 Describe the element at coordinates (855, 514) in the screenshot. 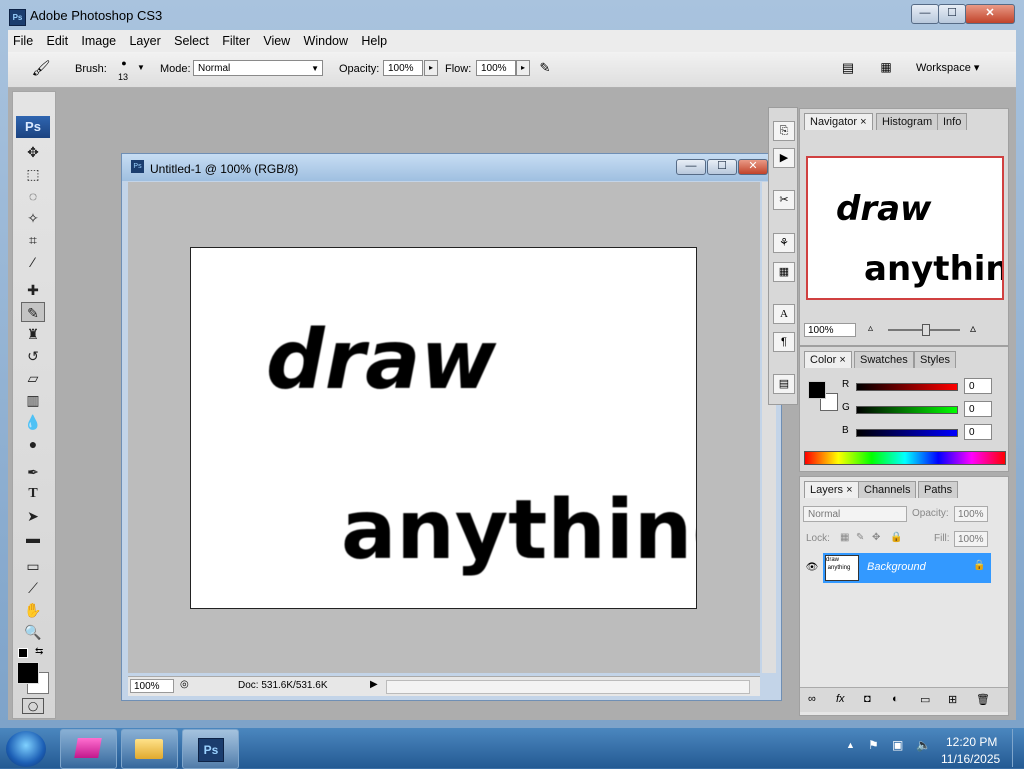

I see `blend-mode-select: Normal` at that location.